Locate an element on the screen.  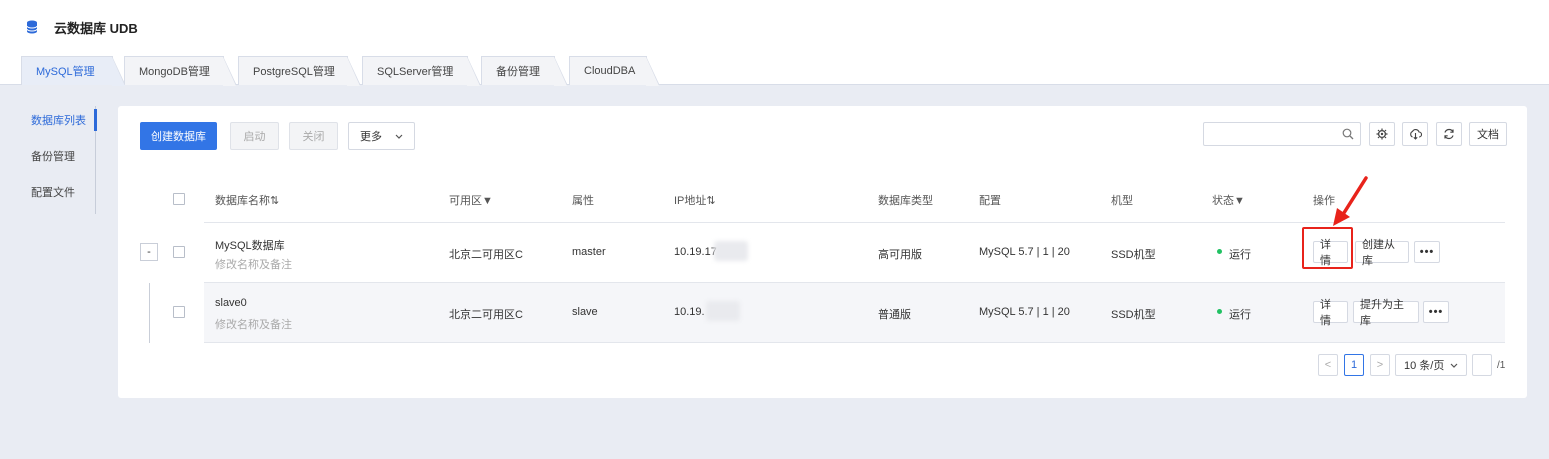
stop-button: 关闭 is located at coordinates (313, 136).